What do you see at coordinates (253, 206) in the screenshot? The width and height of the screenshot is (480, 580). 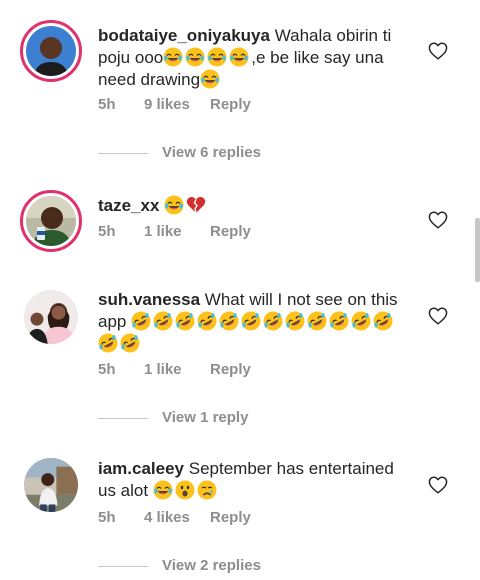 I see `comment-text: taze_xx` at bounding box center [253, 206].